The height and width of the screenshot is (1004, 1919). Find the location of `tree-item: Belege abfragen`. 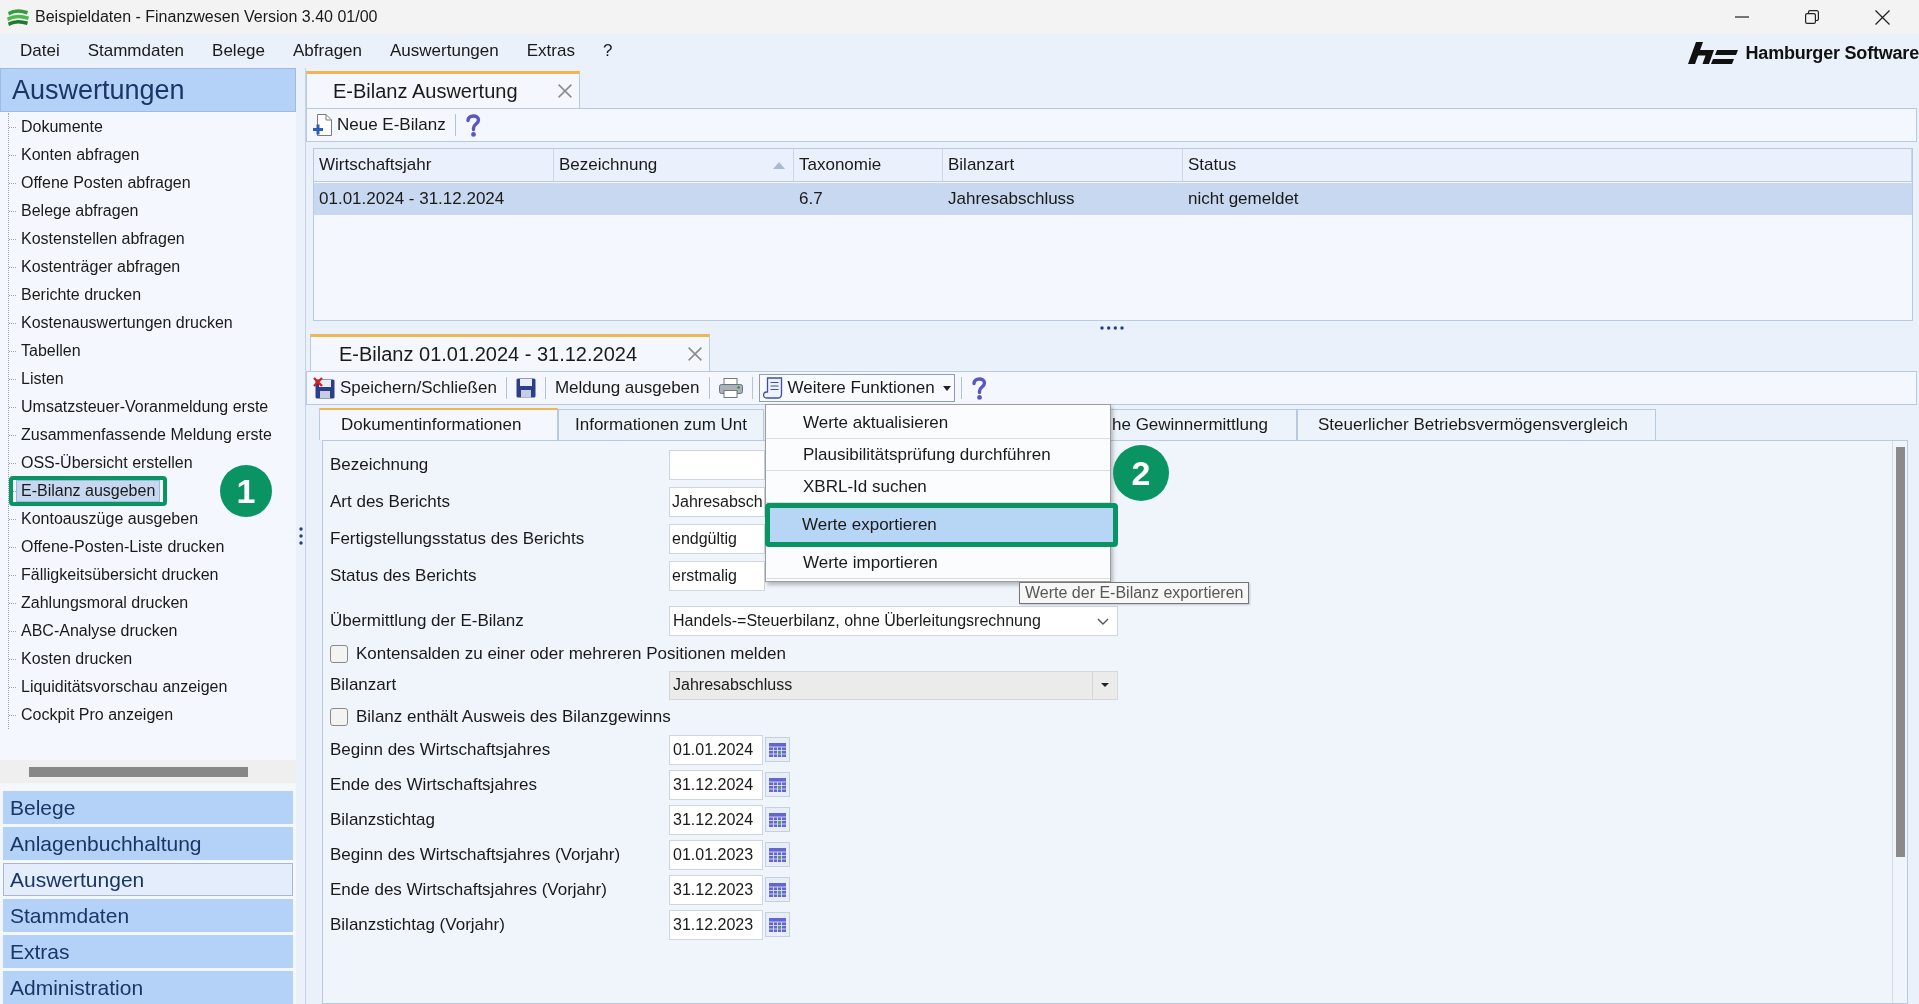

tree-item: Belege abfragen is located at coordinates (80, 211).